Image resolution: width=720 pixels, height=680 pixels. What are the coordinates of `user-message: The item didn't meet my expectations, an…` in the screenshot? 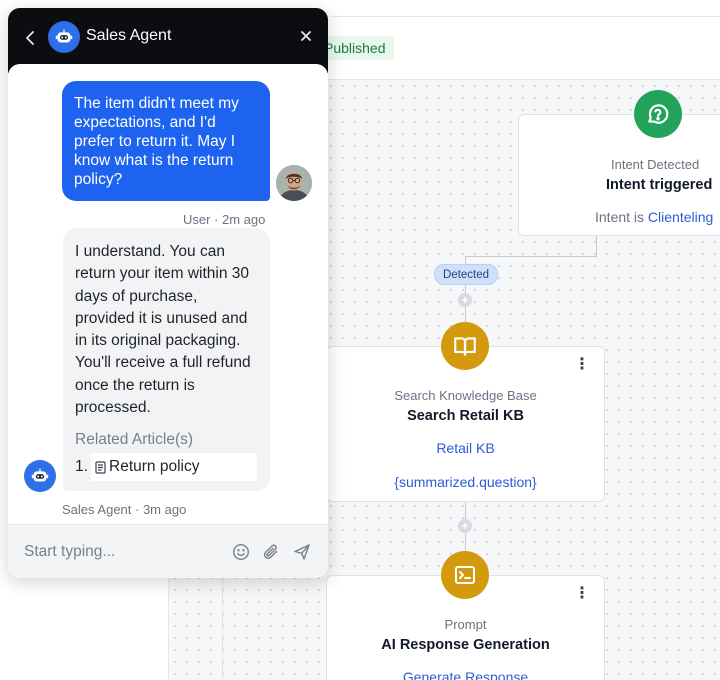 It's located at (166, 141).